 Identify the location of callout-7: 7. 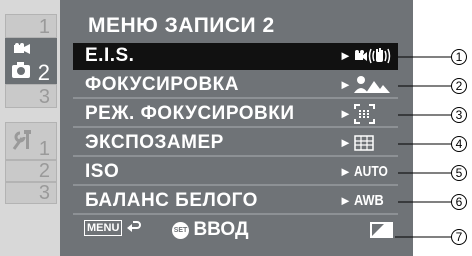
(459, 237).